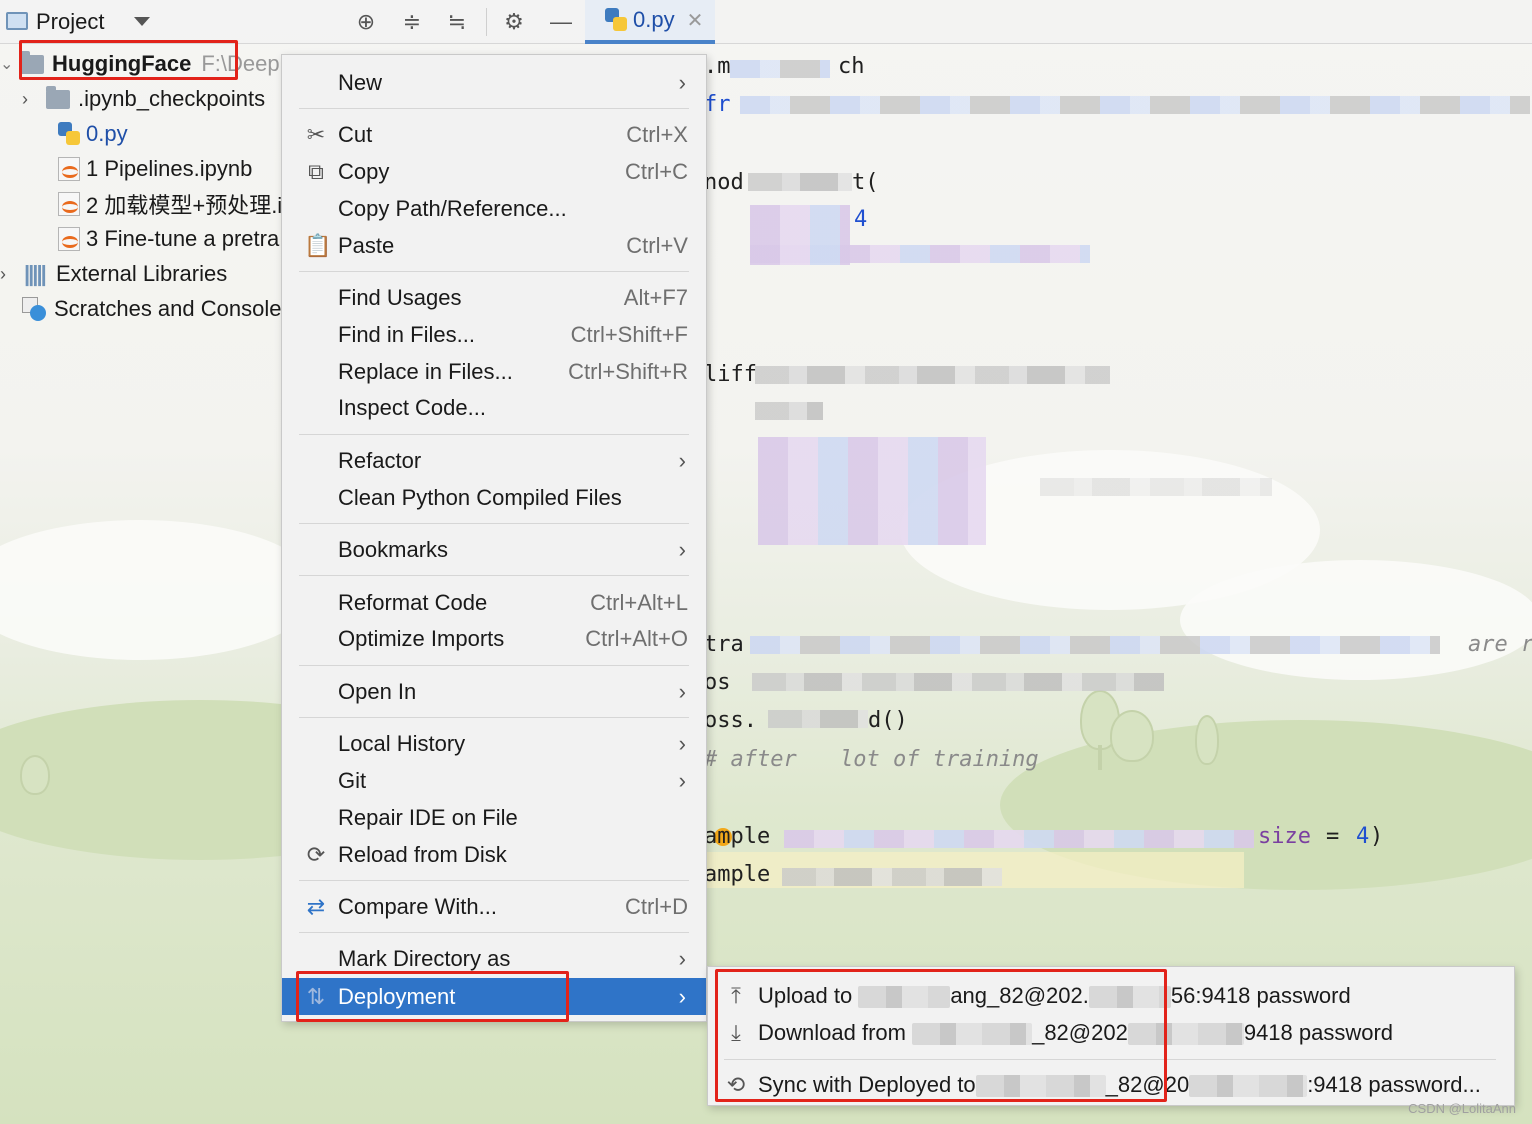 The height and width of the screenshot is (1124, 1532). Describe the element at coordinates (168, 308) in the screenshot. I see `tree-item-label: Scratches and Console` at that location.